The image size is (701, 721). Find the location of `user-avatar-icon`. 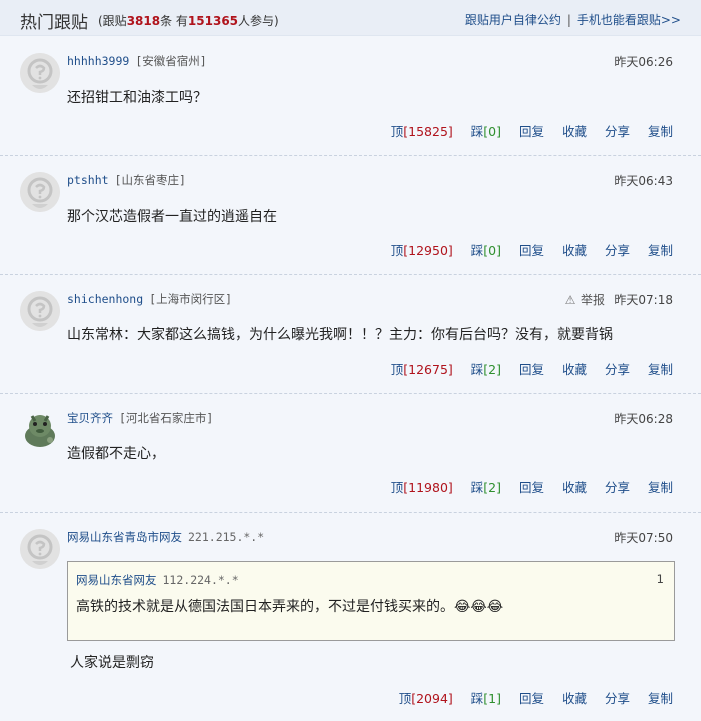

user-avatar-icon is located at coordinates (40, 430).